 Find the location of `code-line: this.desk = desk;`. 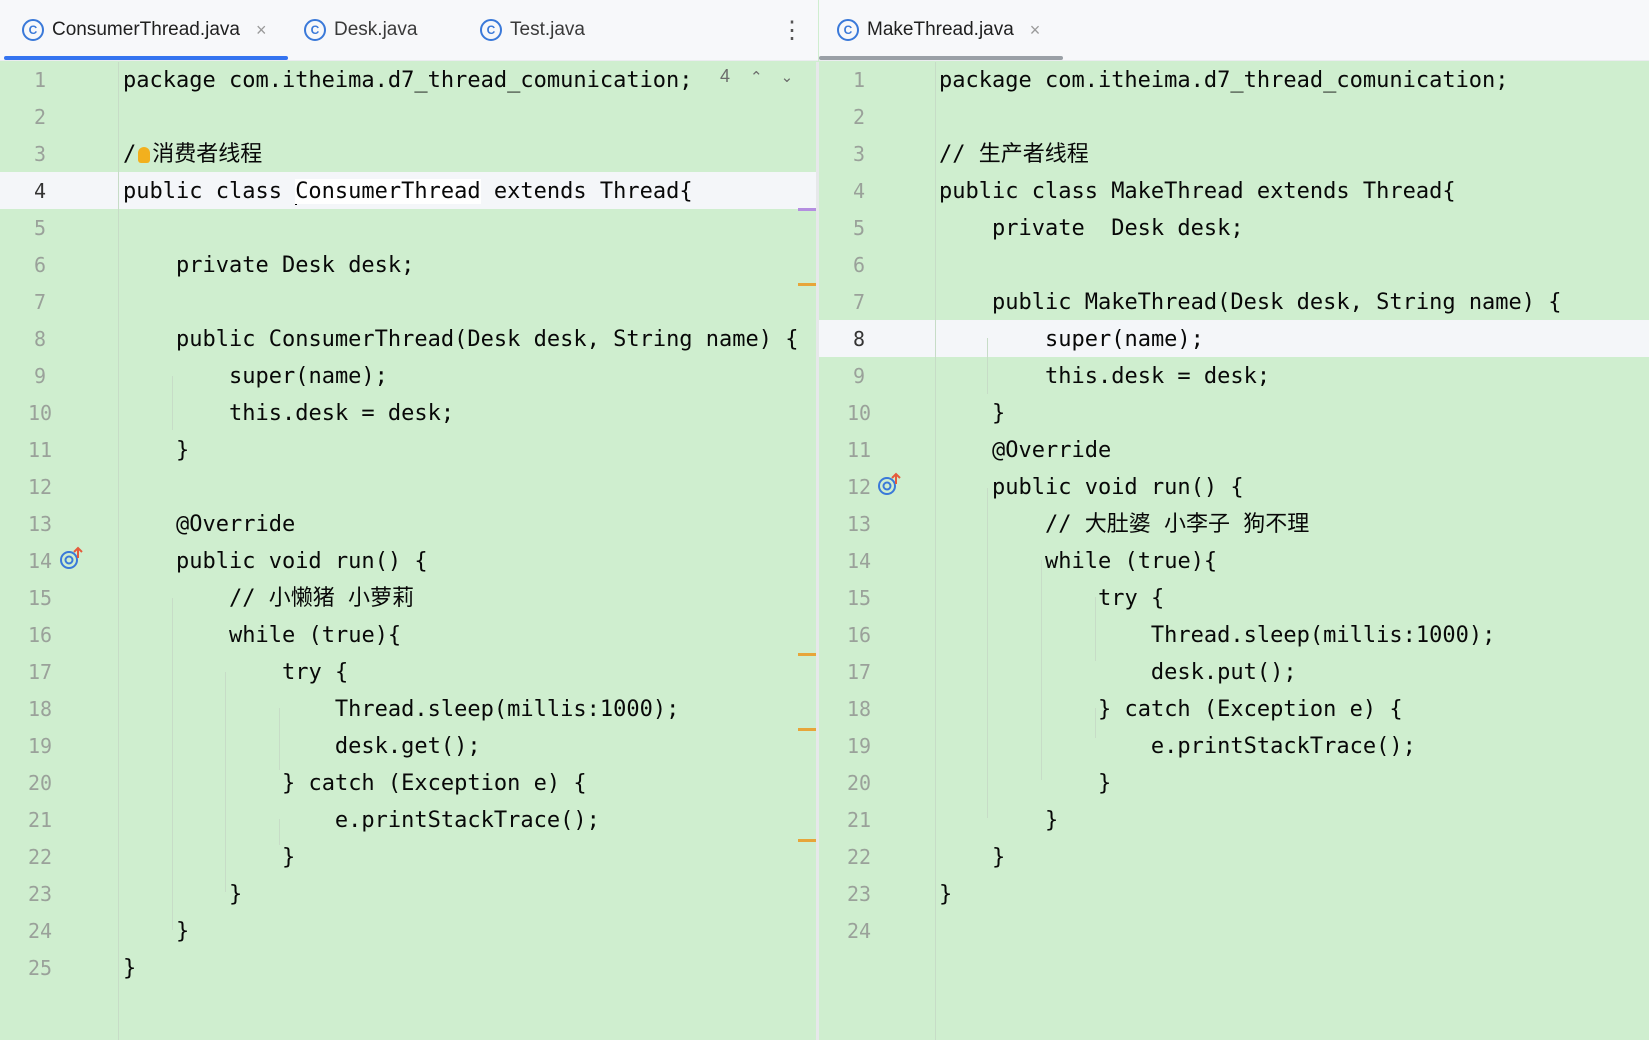

code-line: this.desk = desk; is located at coordinates (1104, 376).